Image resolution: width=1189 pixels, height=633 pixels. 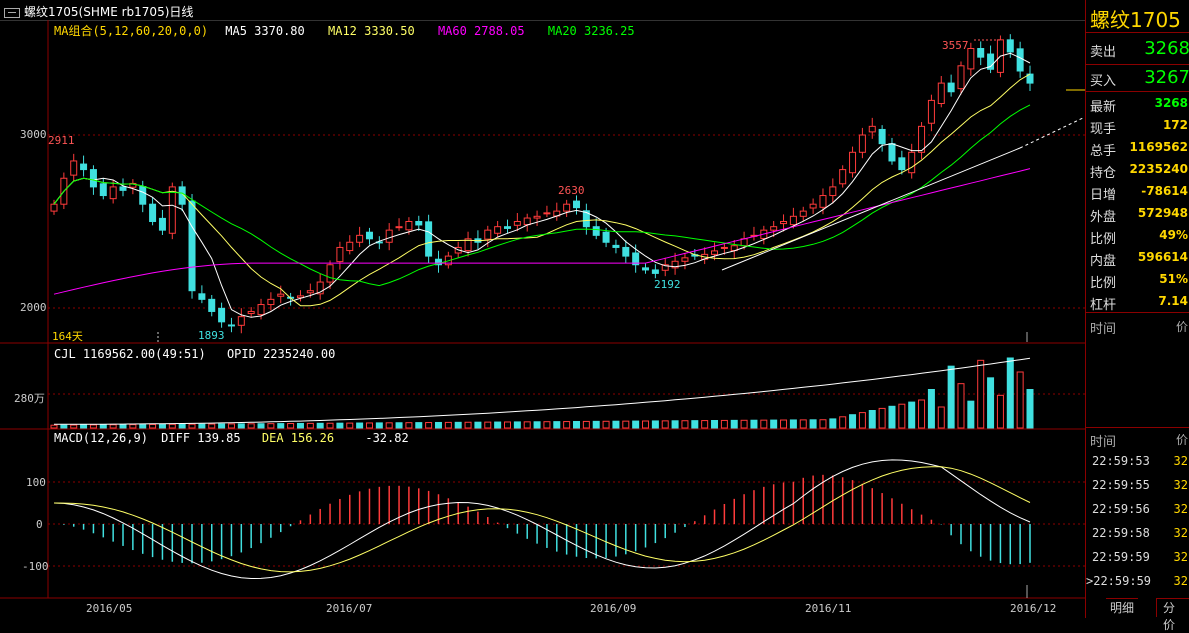 I want to click on quote-row: 现手 172, so click(x=1137, y=126).